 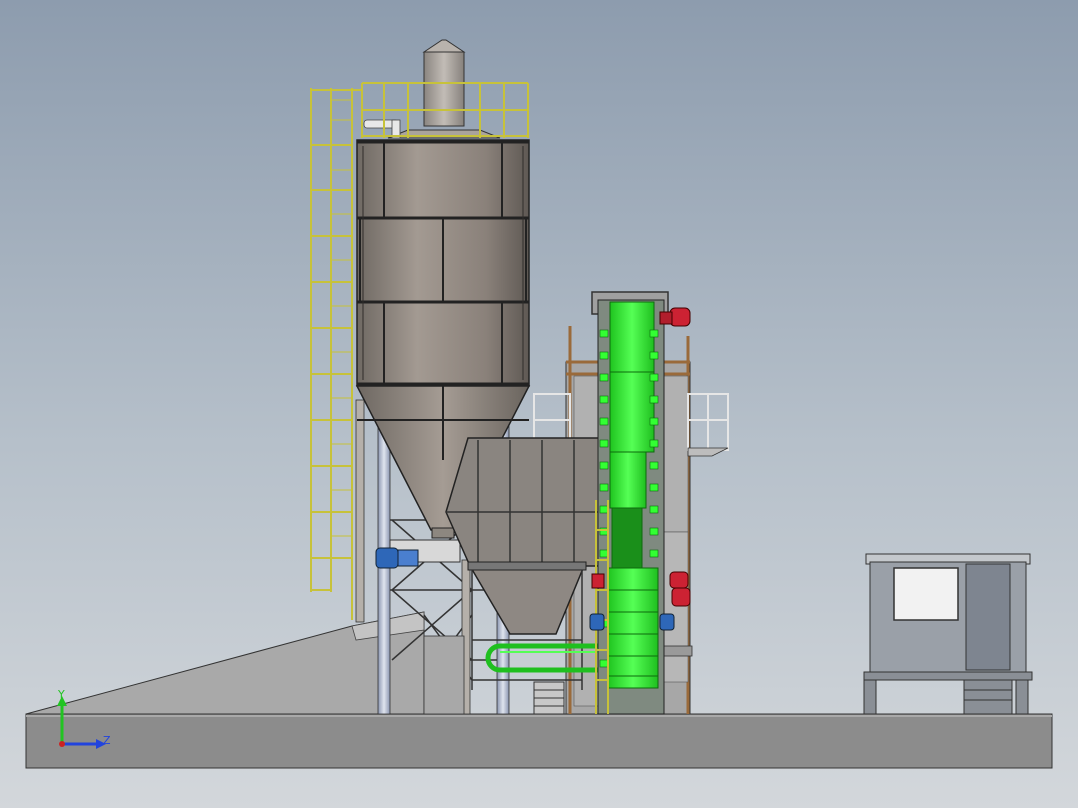 What do you see at coordinates (630, 503) in the screenshot?
I see `bucket-elevator` at bounding box center [630, 503].